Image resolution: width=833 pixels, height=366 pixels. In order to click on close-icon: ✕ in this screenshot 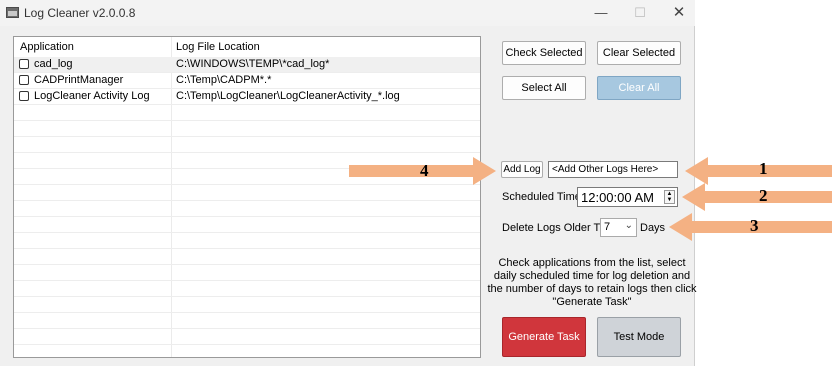, I will do `click(679, 13)`.